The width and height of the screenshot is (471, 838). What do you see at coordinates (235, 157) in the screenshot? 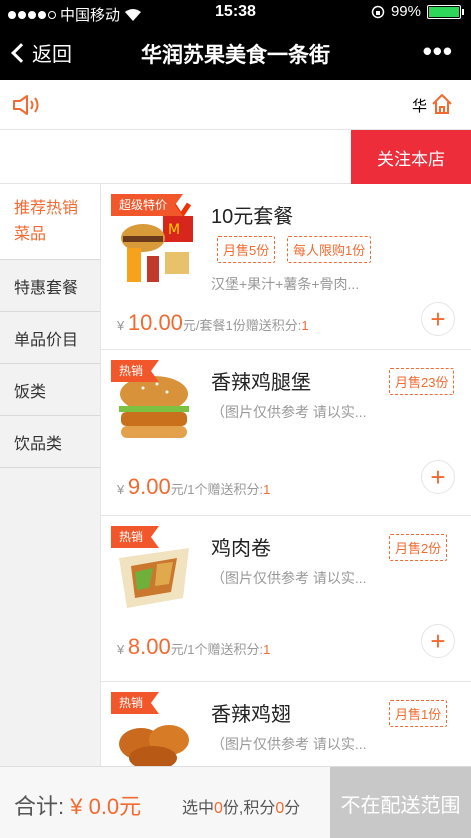
I see `follow-row: 关注本店` at bounding box center [235, 157].